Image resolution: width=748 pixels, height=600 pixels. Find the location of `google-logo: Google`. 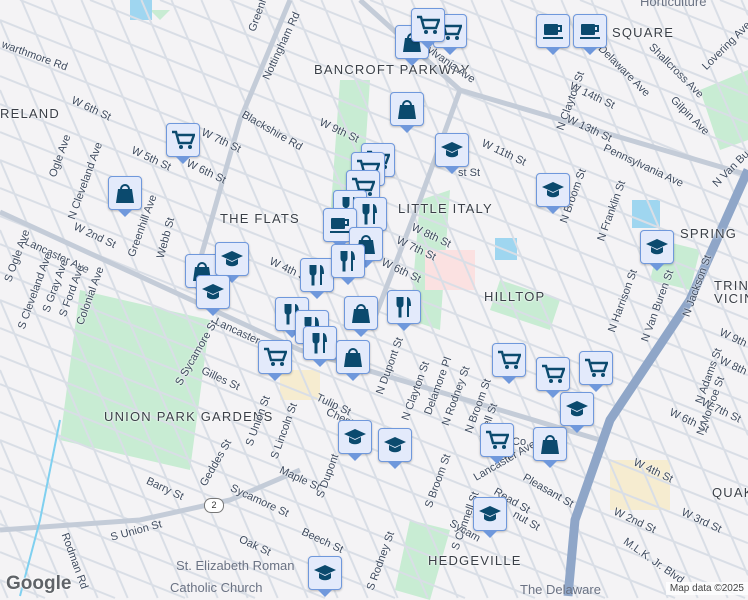

google-logo: Google is located at coordinates (39, 583).